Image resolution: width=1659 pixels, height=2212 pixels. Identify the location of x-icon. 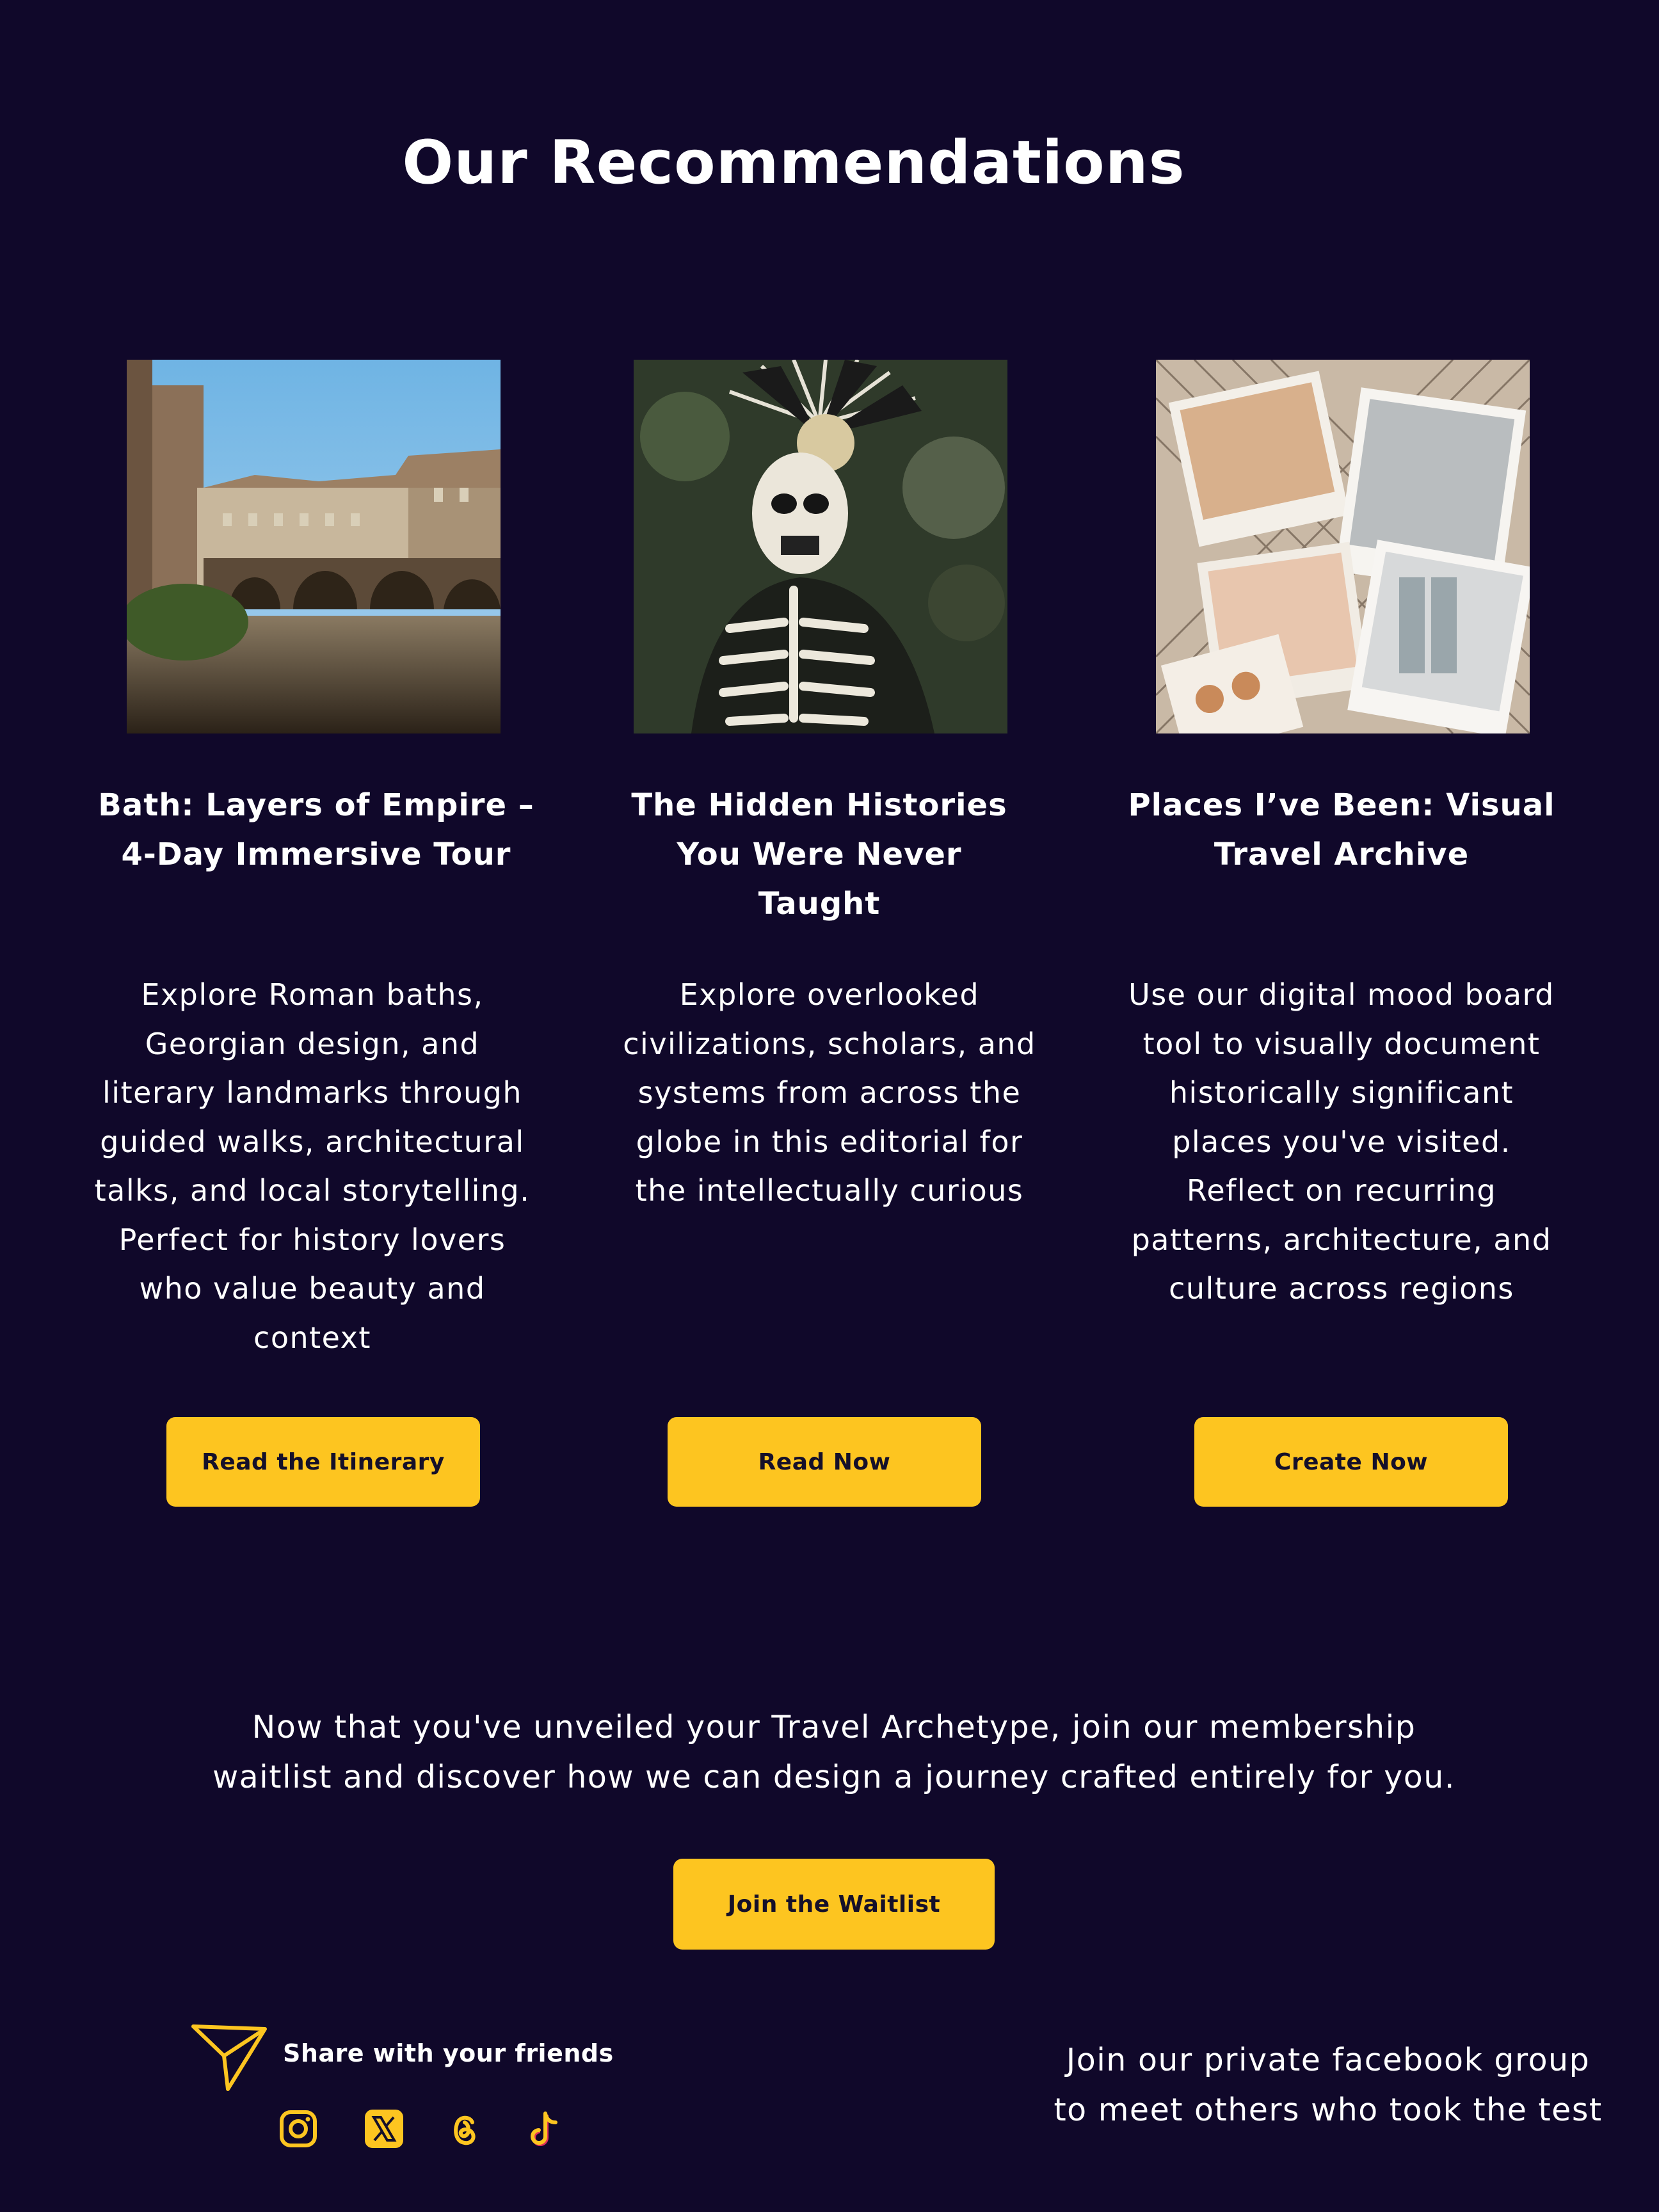
(384, 2128).